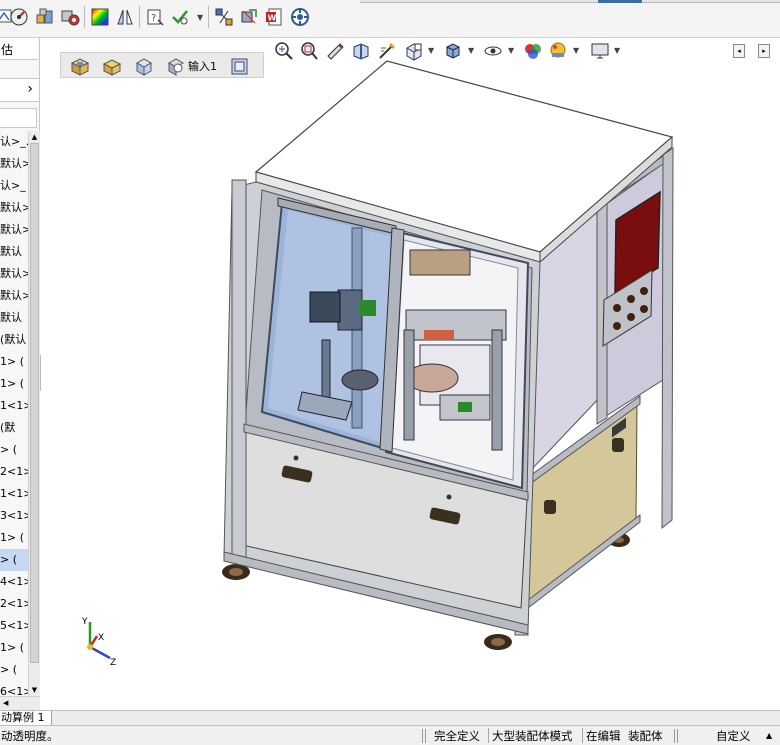 This screenshot has width=780, height=745. What do you see at coordinates (84, 622) in the screenshot?
I see `triad-y-label: Y` at bounding box center [84, 622].